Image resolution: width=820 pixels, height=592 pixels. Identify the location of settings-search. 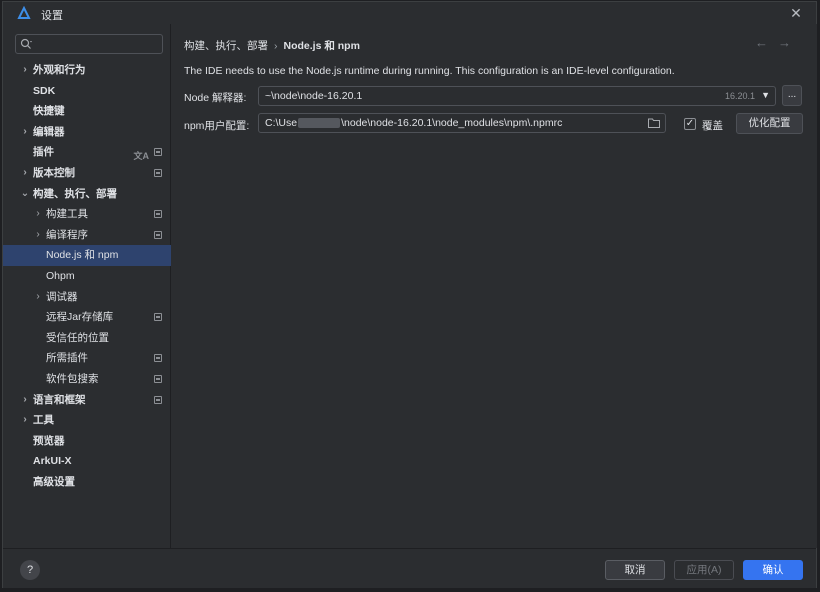
(89, 44).